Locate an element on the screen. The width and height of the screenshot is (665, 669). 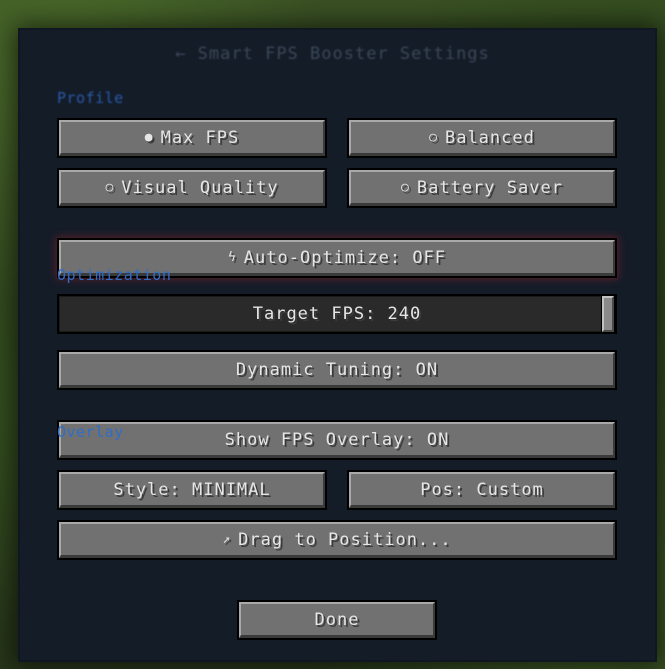
profile-battery-saver-button: ○ Battery Saver is located at coordinates (482, 188).